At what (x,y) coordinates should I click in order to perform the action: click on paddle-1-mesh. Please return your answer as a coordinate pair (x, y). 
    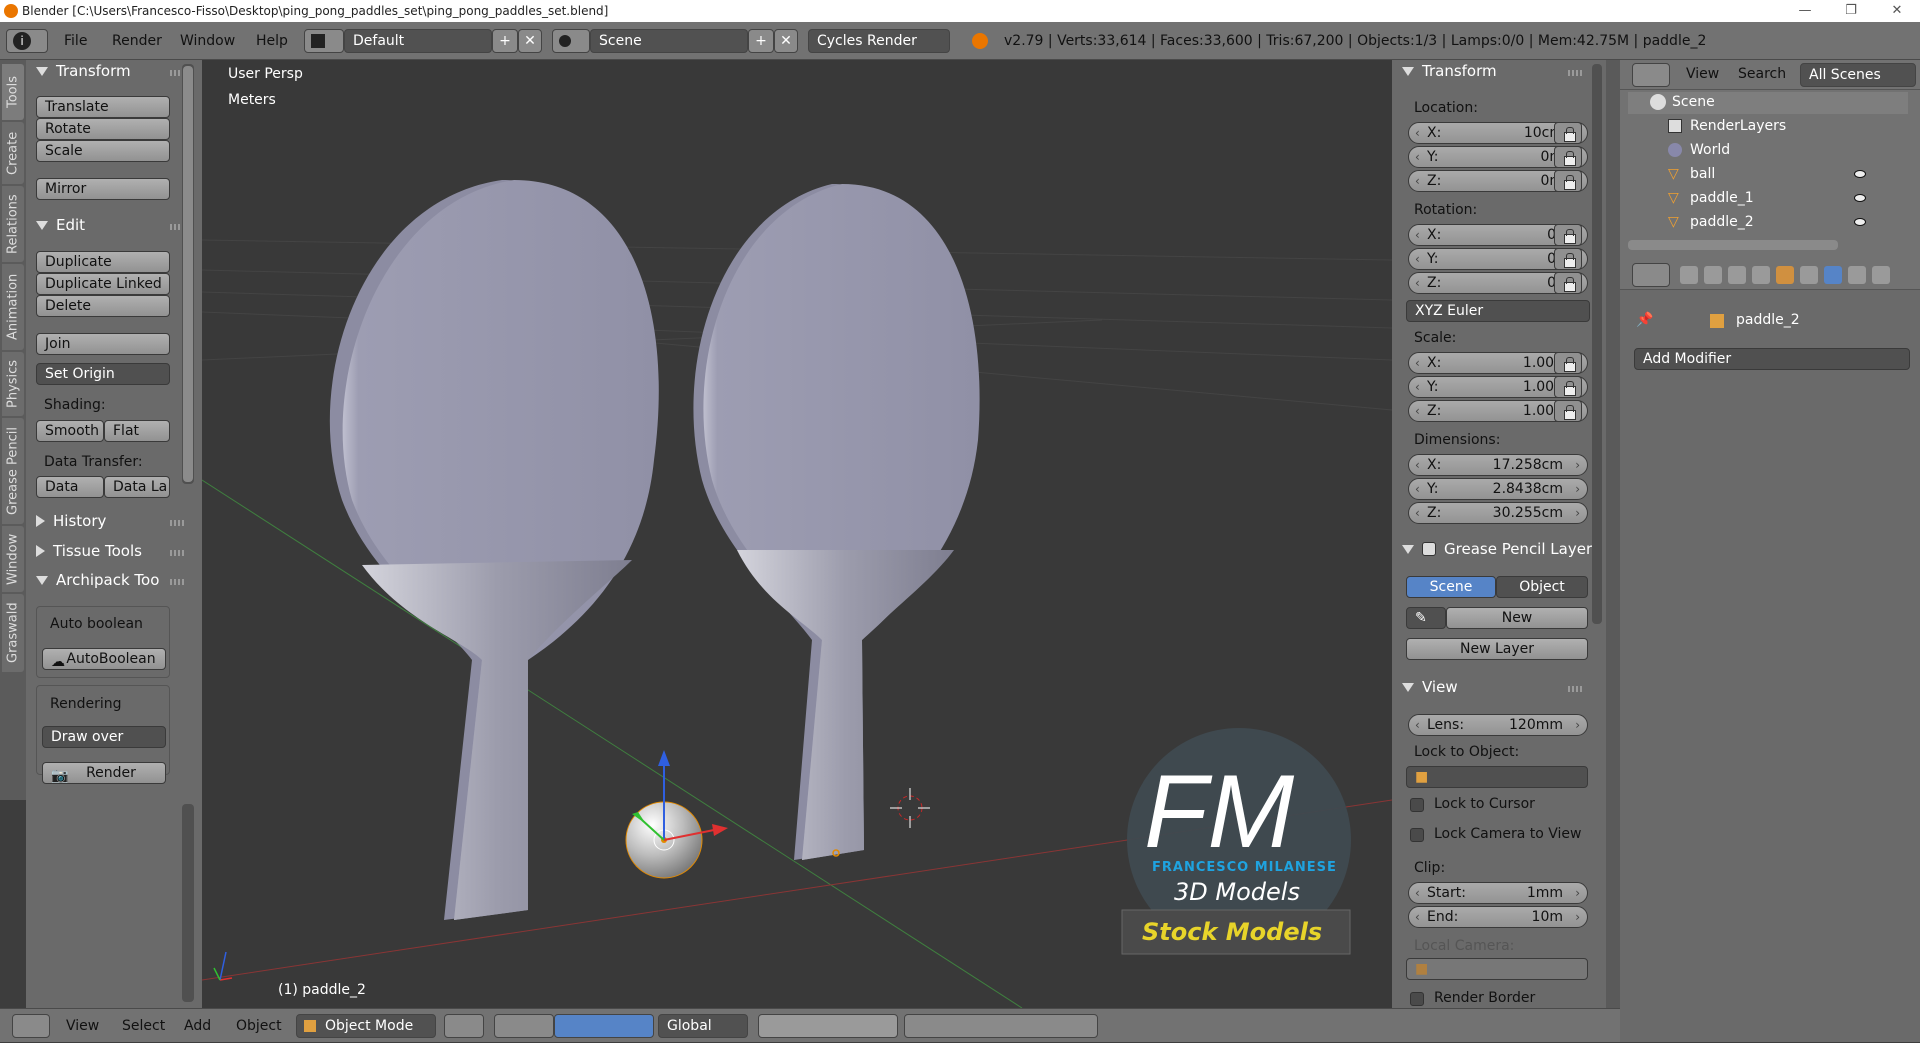
    Looking at the image, I should click on (494, 550).